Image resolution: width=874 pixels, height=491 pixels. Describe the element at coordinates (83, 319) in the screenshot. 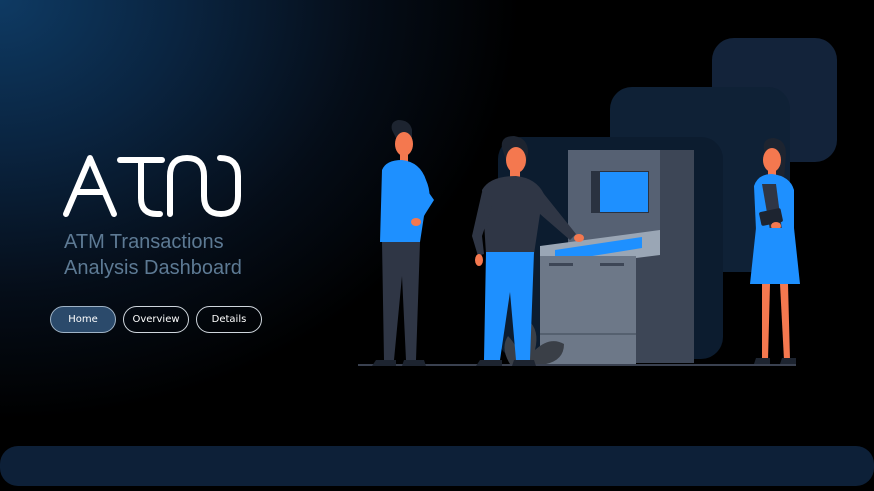

I see `home-button: Home` at that location.